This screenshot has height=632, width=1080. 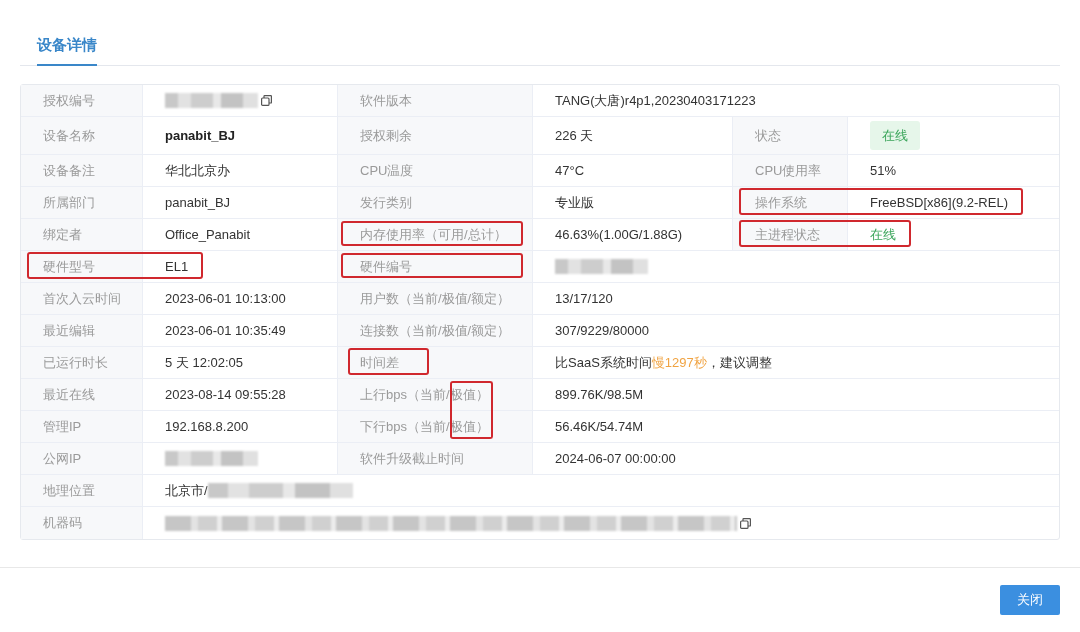 What do you see at coordinates (62, 523) in the screenshot?
I see `field-label: 机器码` at bounding box center [62, 523].